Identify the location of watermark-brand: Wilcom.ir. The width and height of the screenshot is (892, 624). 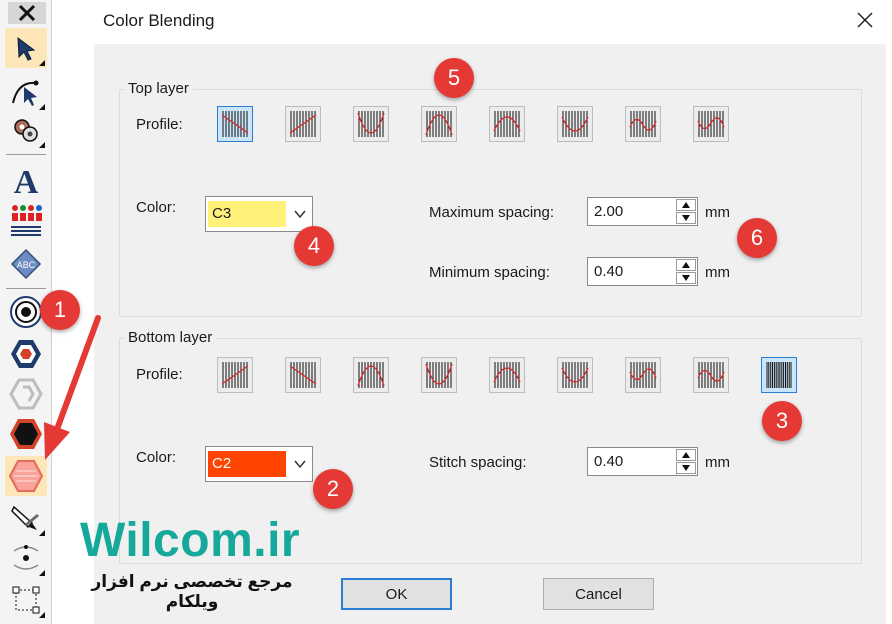
(190, 540).